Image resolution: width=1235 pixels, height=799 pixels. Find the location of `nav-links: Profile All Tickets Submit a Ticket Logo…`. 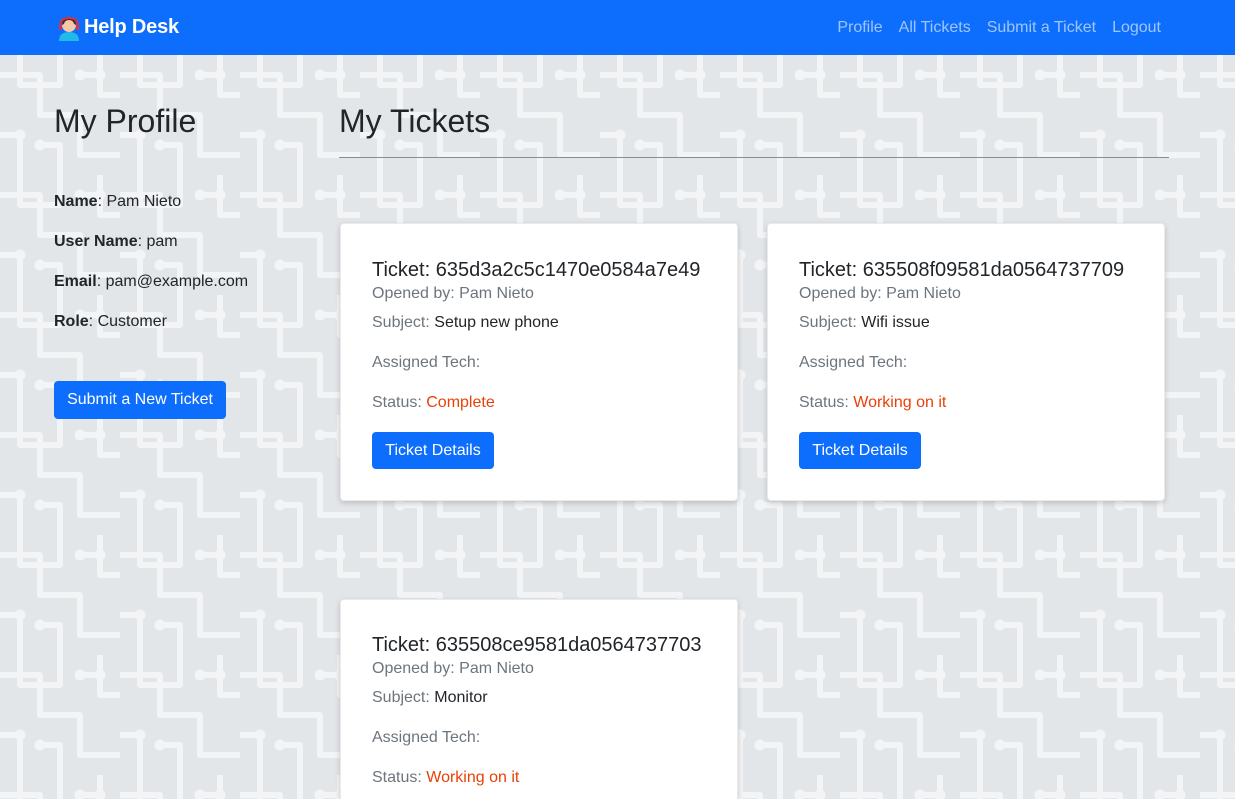

nav-links: Profile All Tickets Submit a Ticket Logo… is located at coordinates (999, 27).